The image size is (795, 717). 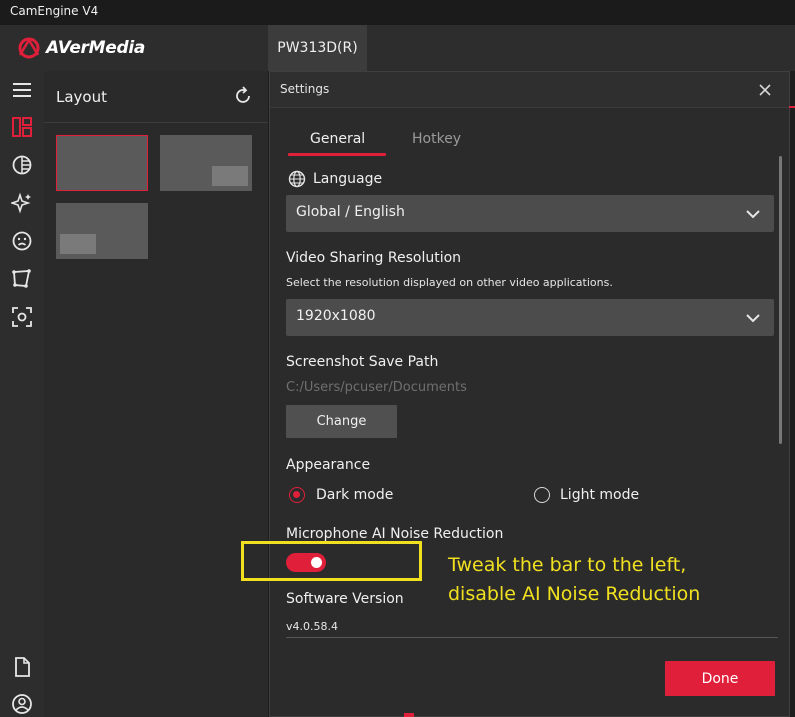 I want to click on layout-panel-divider, so click(x=156, y=122).